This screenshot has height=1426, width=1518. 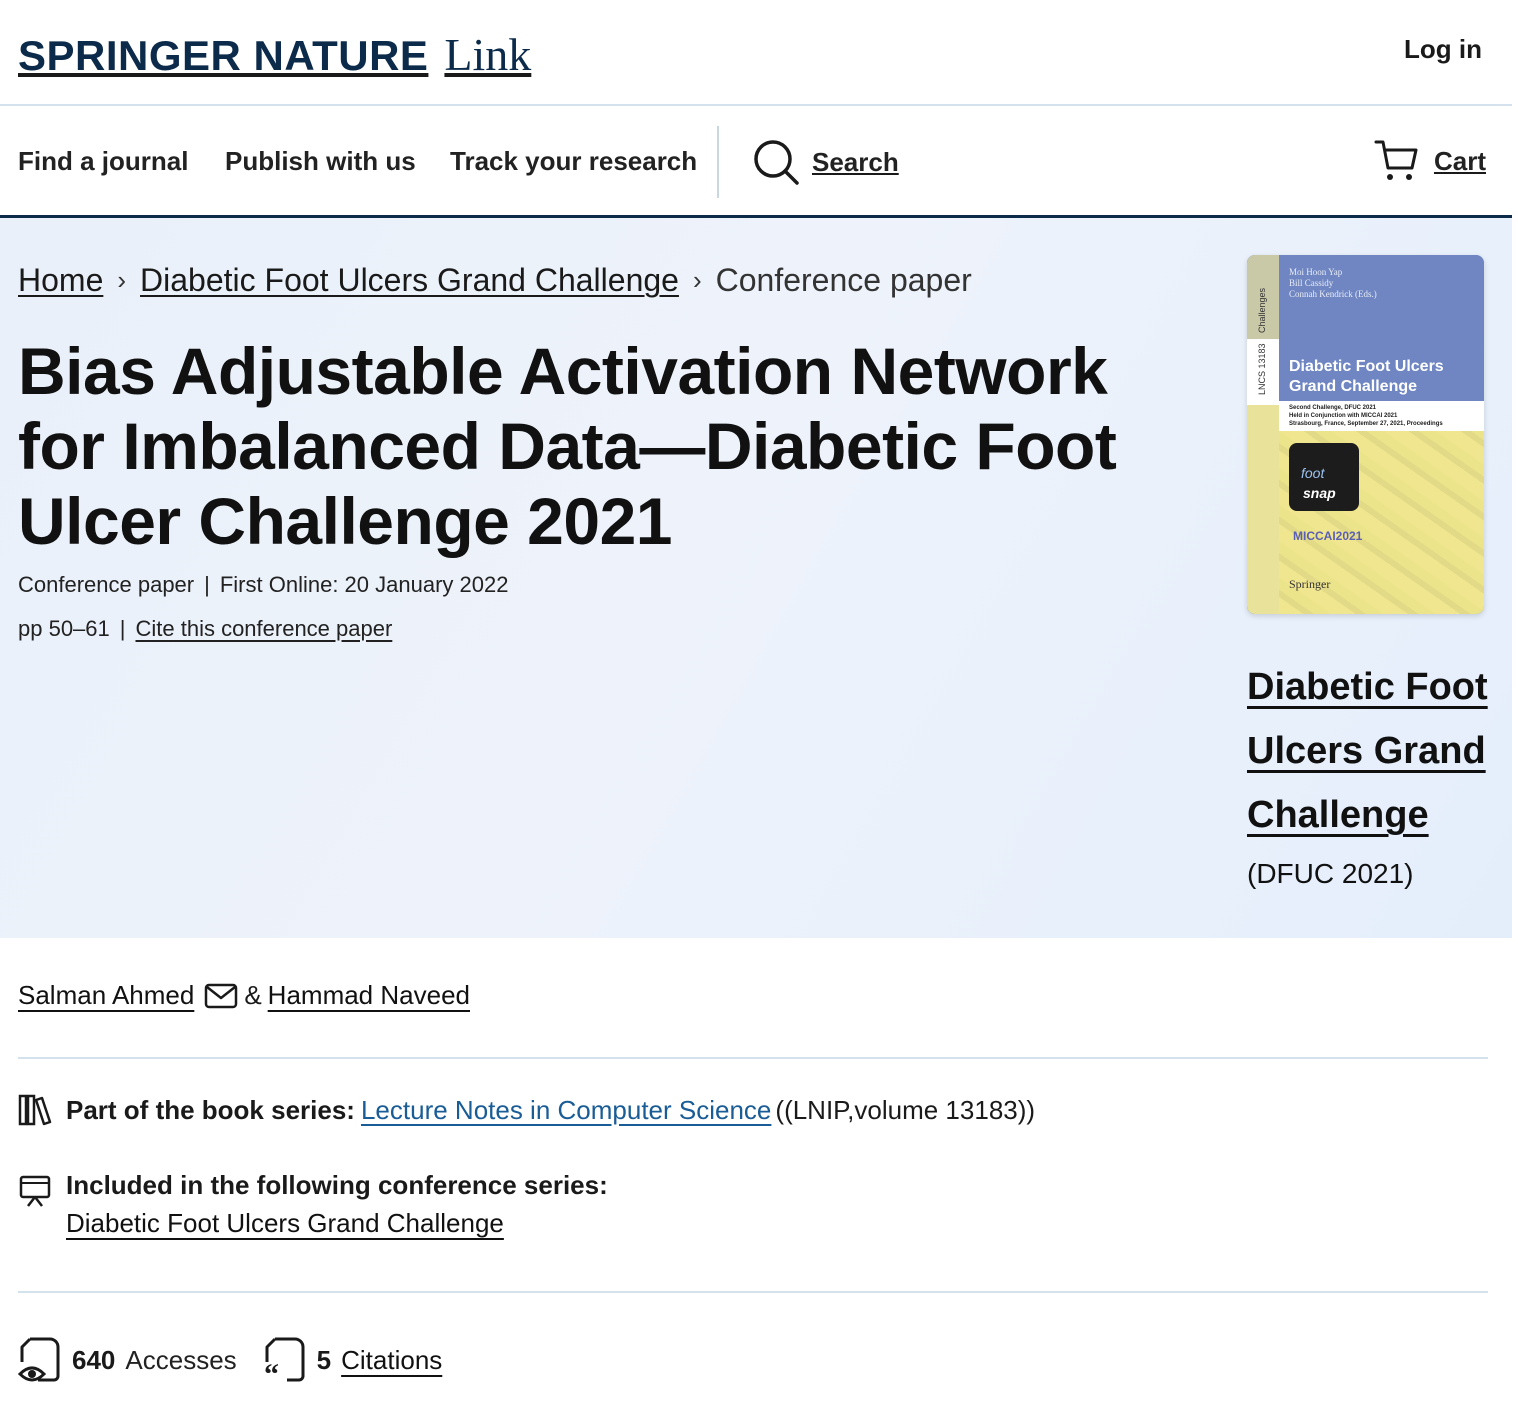 What do you see at coordinates (243, 1360) in the screenshot?
I see `article-metrics: 640 Accesses “ 5 Citations` at bounding box center [243, 1360].